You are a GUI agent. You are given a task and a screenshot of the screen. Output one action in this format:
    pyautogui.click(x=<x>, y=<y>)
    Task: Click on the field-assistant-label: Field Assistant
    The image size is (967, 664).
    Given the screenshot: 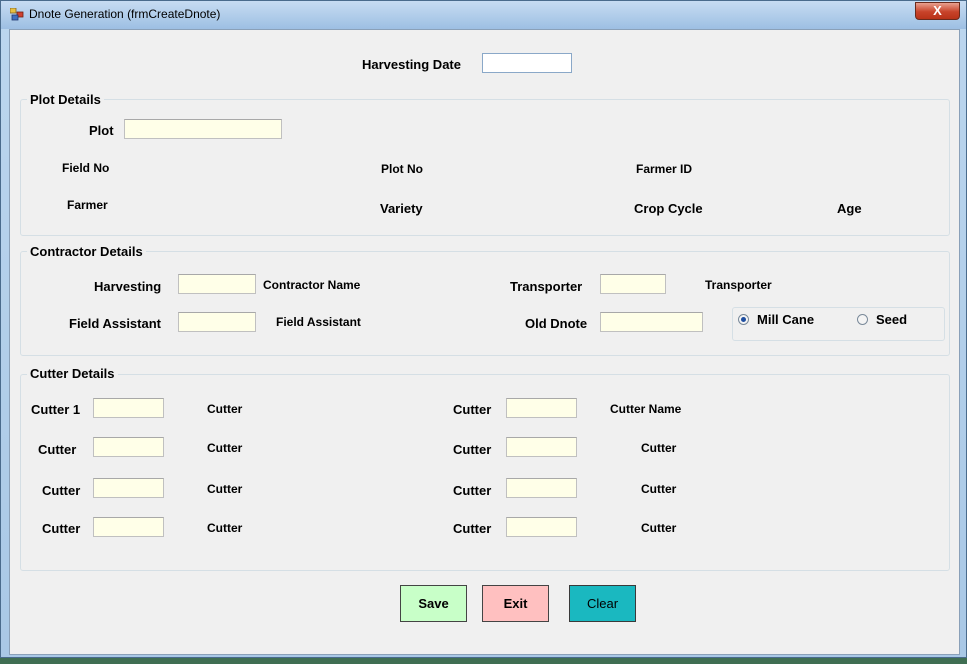 What is the action you would take?
    pyautogui.click(x=115, y=323)
    